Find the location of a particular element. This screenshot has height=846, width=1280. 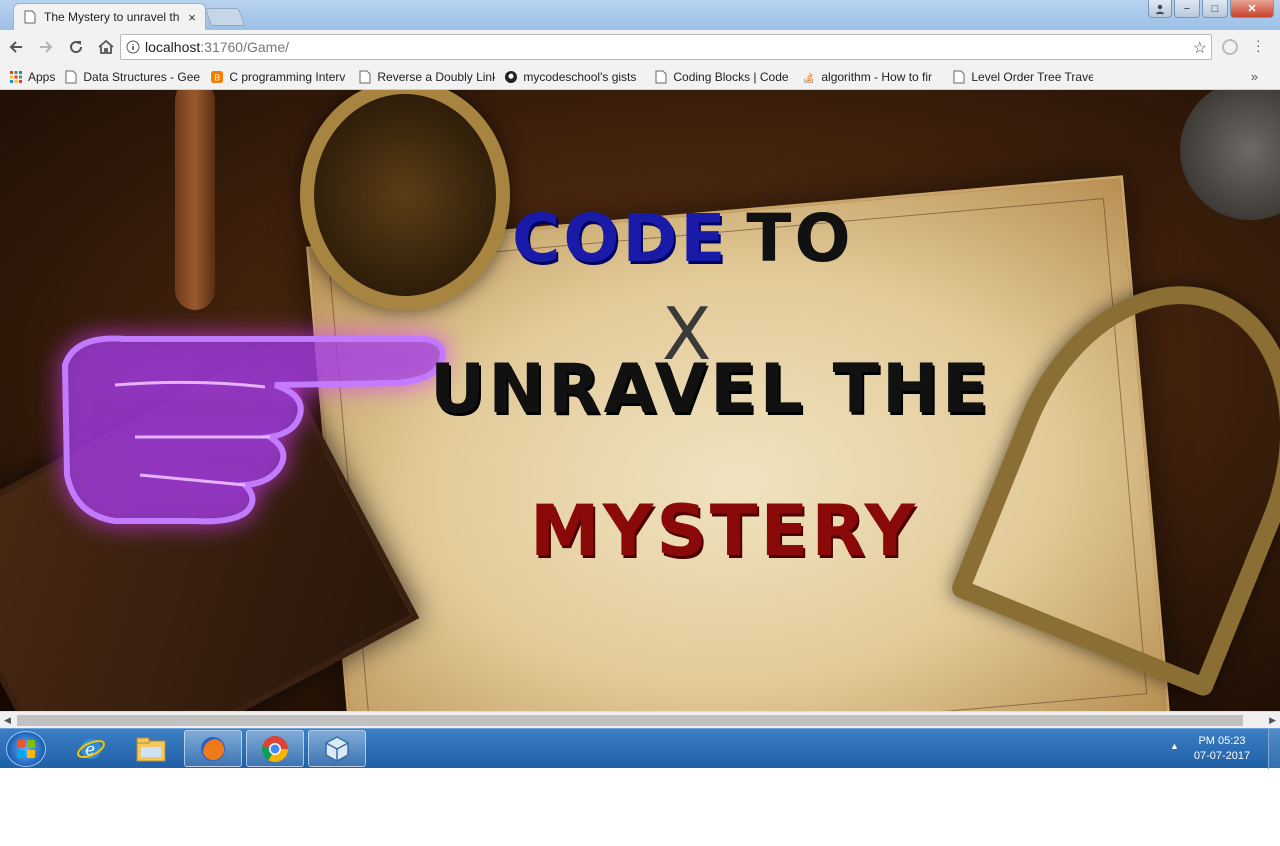

scroll-left-icon: ◀ is located at coordinates (7, 720).